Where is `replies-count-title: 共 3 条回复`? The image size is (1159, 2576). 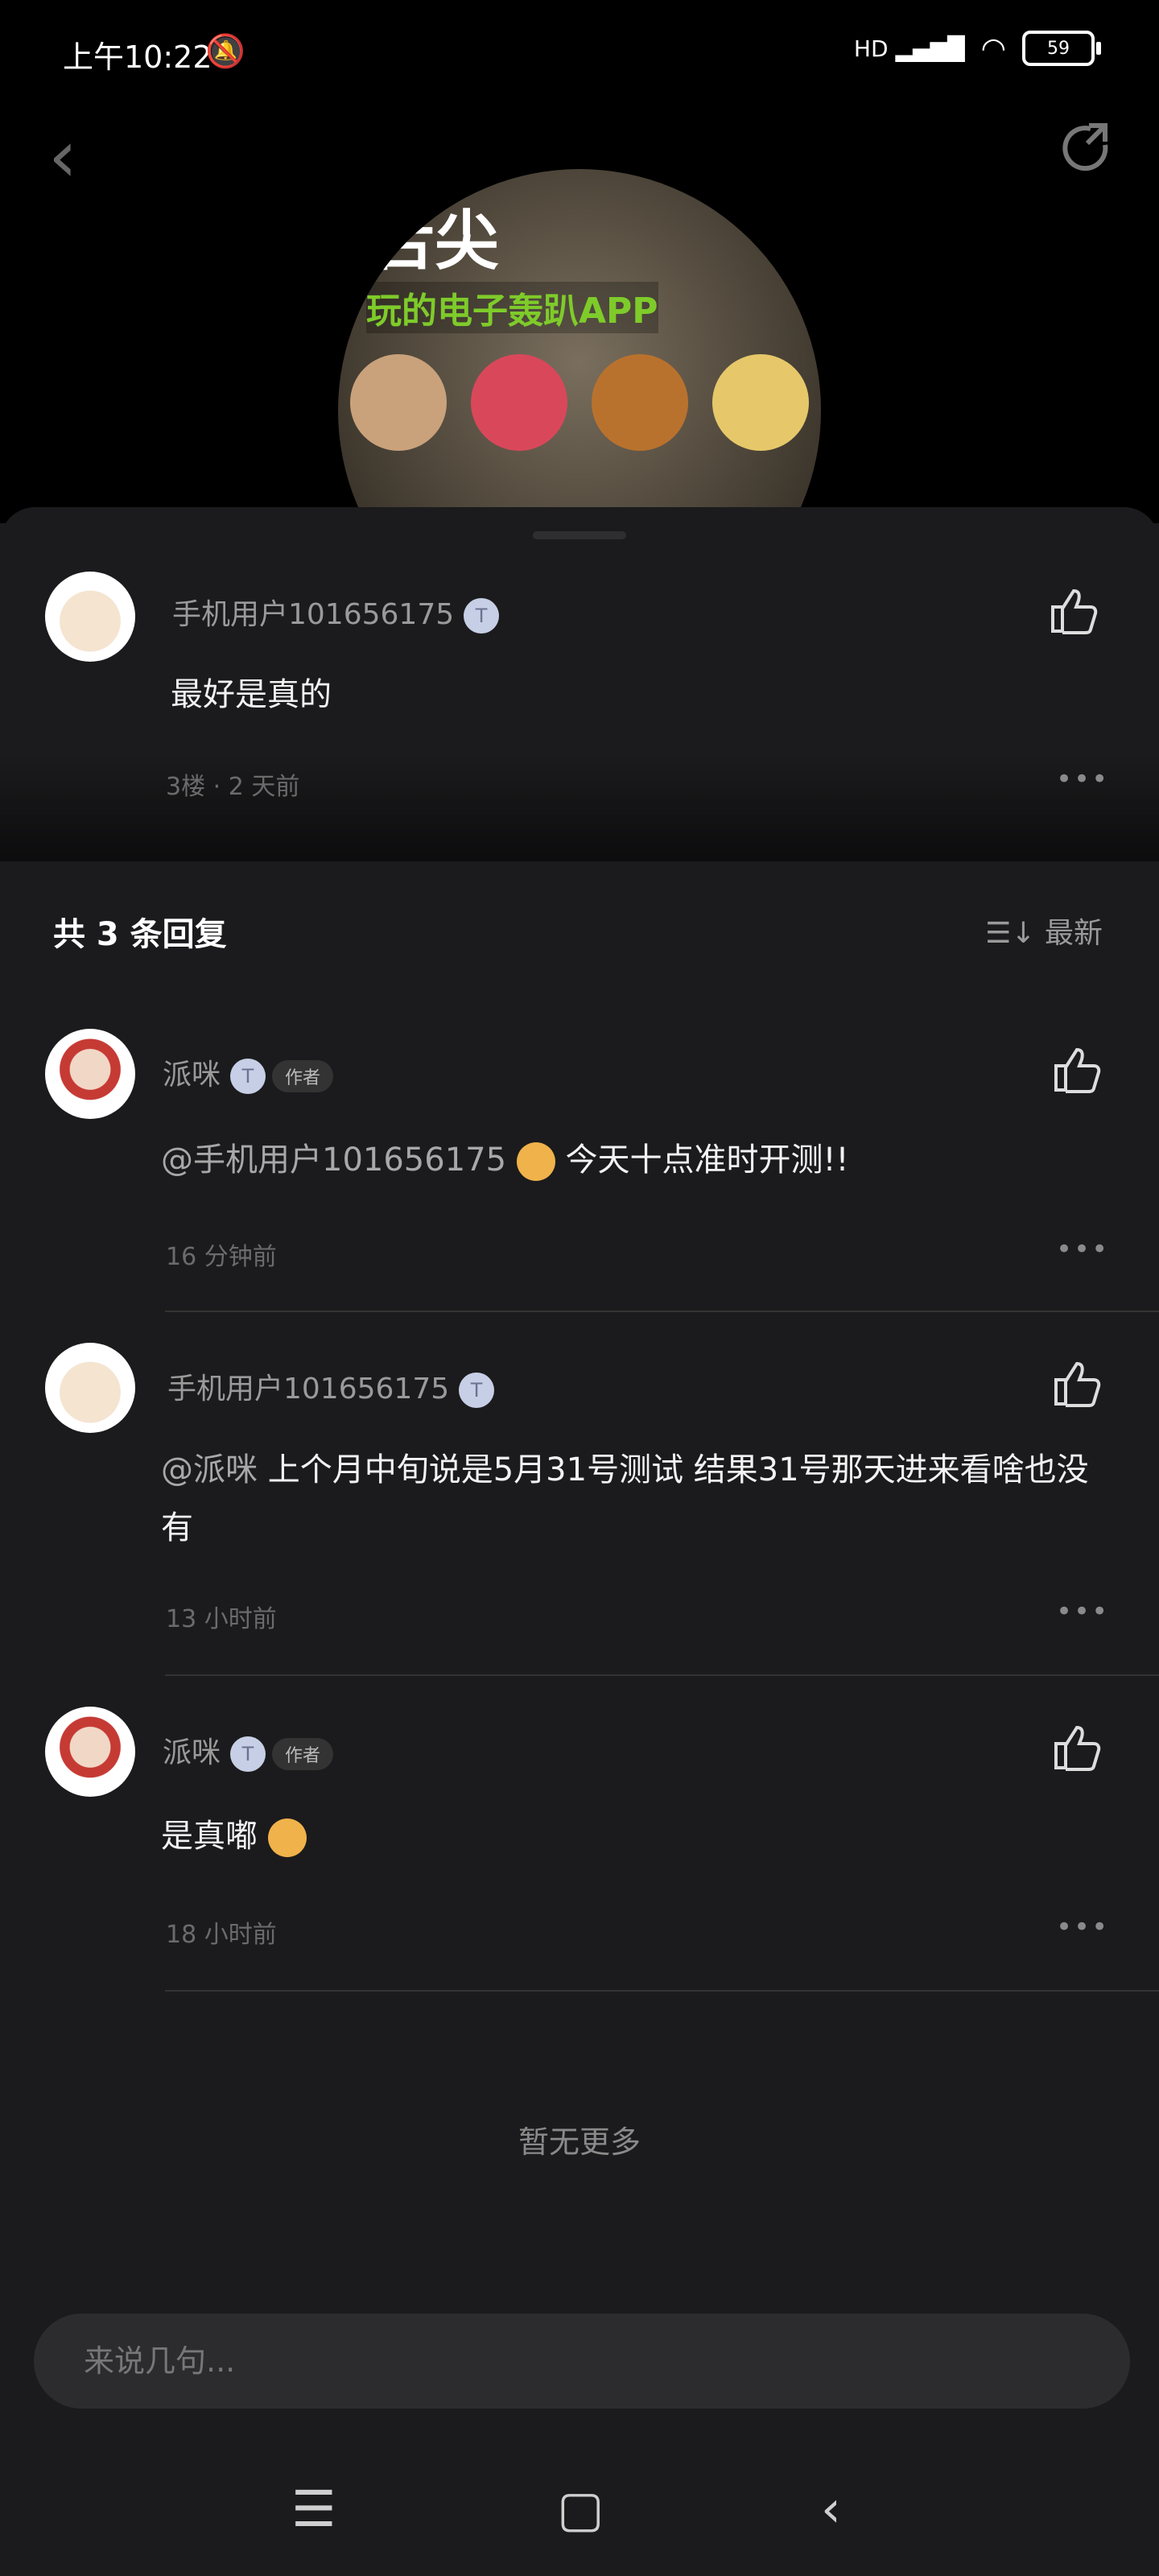 replies-count-title: 共 3 条回复 is located at coordinates (140, 934).